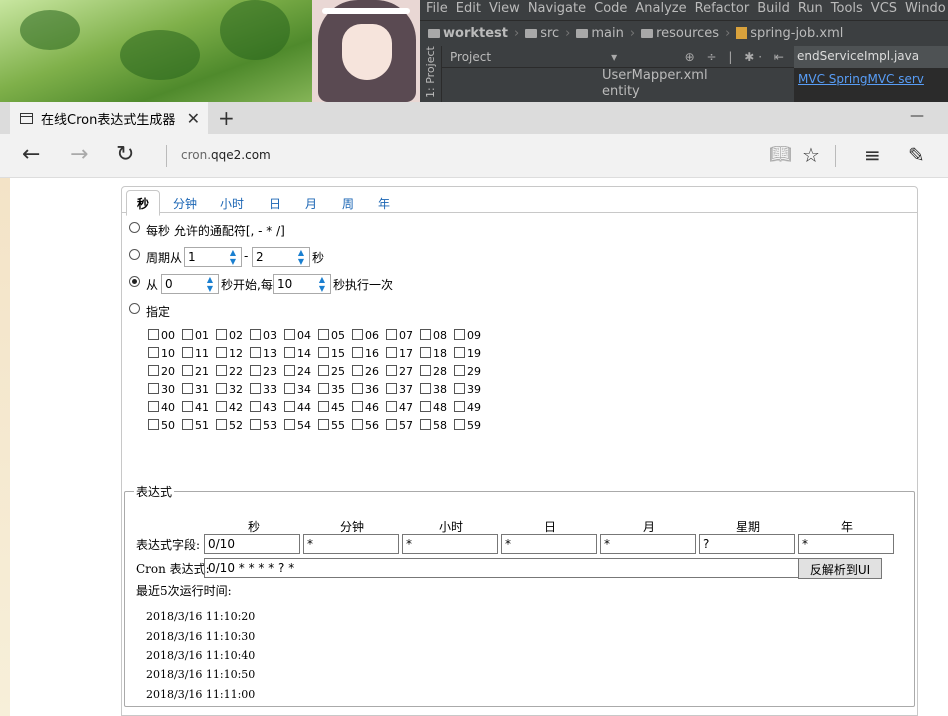 The width and height of the screenshot is (948, 716). Describe the element at coordinates (925, 10) in the screenshot. I see `ide-menu-window: Windo` at that location.